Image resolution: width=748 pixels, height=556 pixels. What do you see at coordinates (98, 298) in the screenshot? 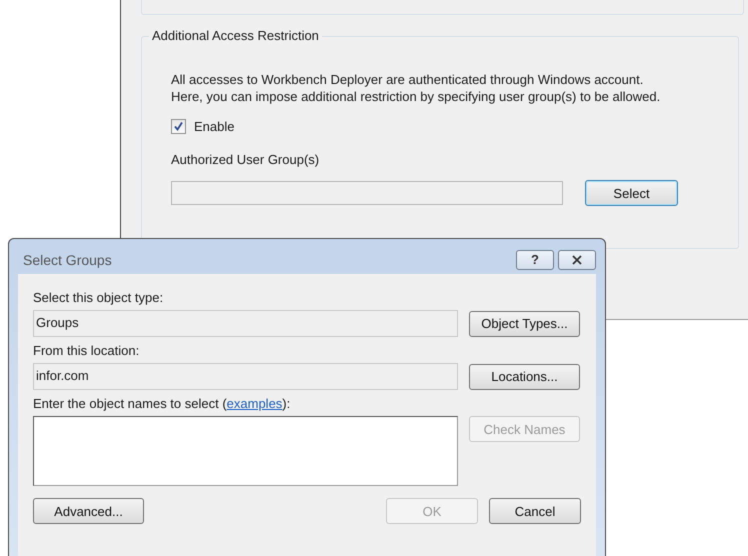
I see `field-label: Select this object type:` at bounding box center [98, 298].